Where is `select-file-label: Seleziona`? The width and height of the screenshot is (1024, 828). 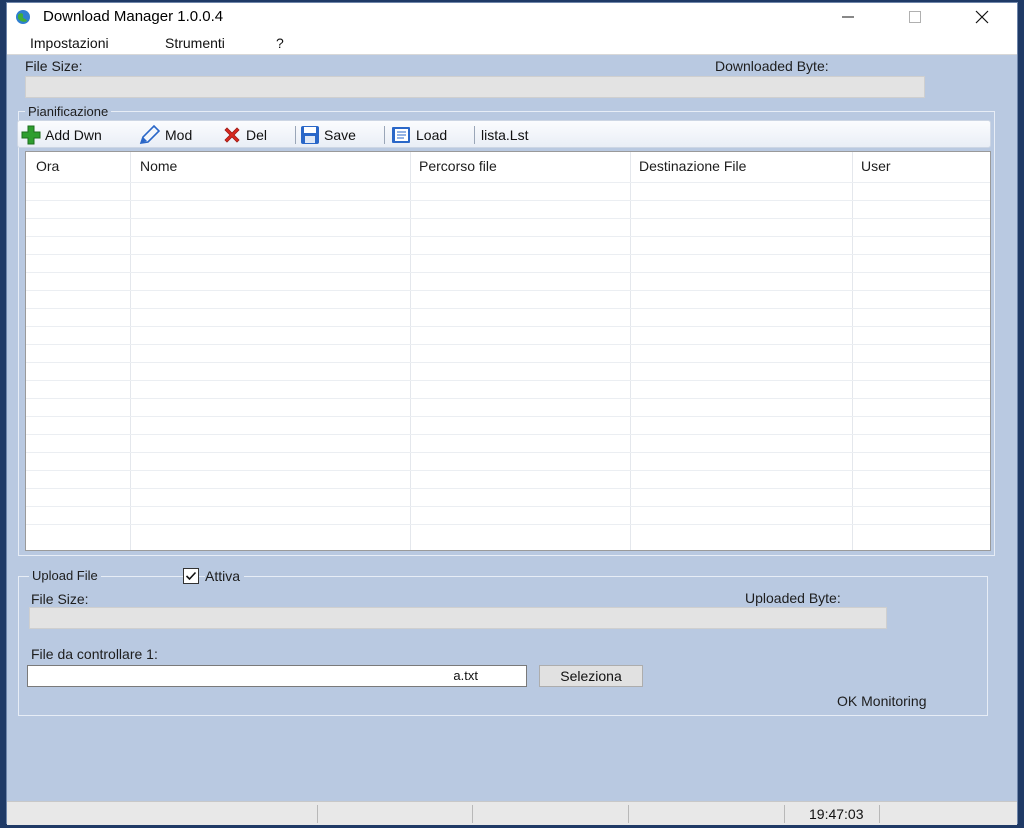
select-file-label: Seleziona is located at coordinates (591, 676).